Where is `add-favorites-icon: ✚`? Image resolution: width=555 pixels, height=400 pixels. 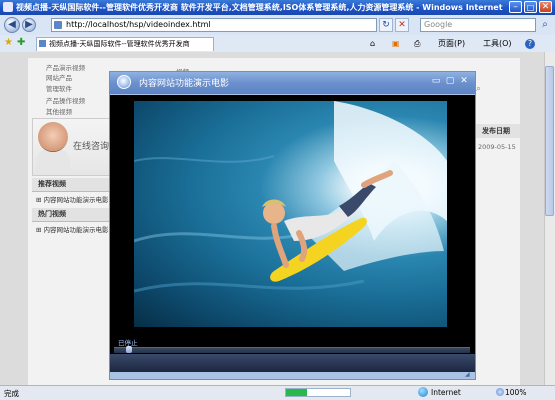
add-favorites-icon: ✚ is located at coordinates (23, 43).